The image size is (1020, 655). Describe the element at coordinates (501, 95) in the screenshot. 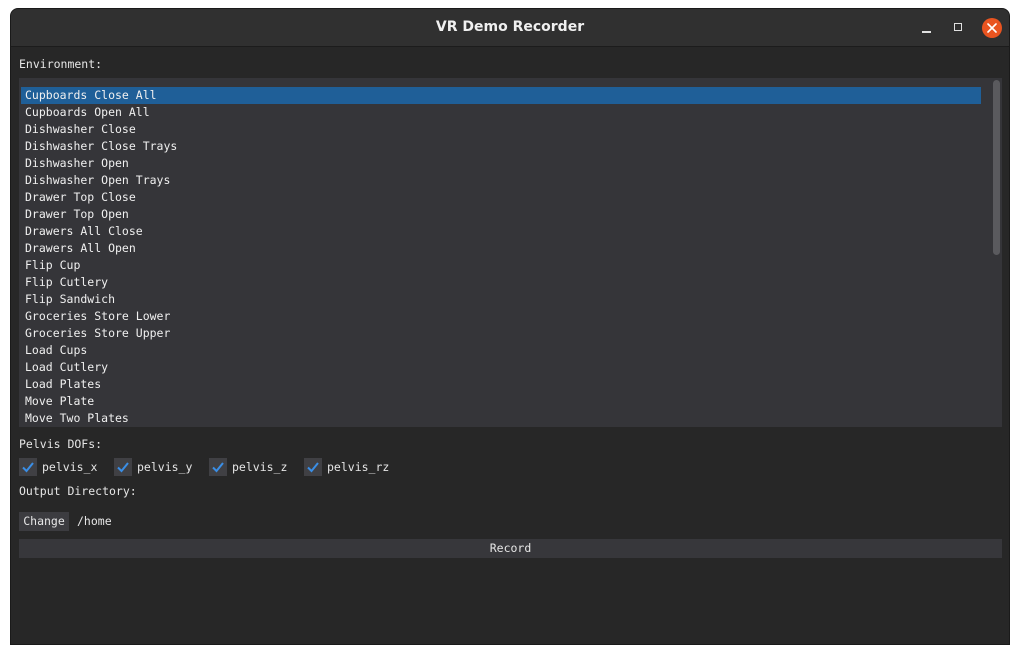

I see `list-item: Cupboards Close All` at that location.